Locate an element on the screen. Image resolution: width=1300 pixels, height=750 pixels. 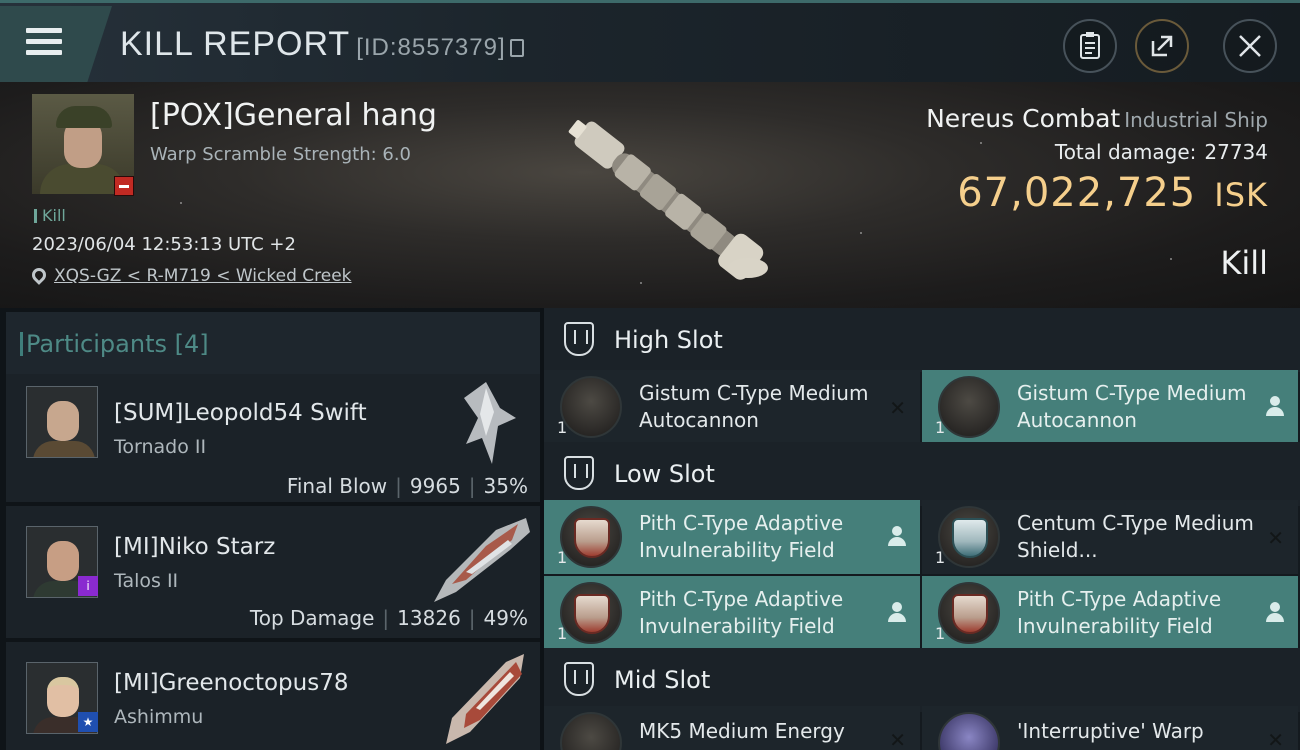
low-slot-header: Low Slot is located at coordinates (922, 474).